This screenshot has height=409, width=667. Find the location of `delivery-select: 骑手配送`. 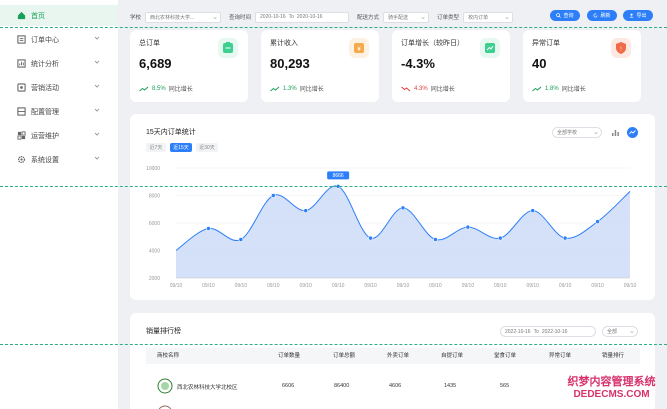

delivery-select: 骑手配送 is located at coordinates (406, 17).